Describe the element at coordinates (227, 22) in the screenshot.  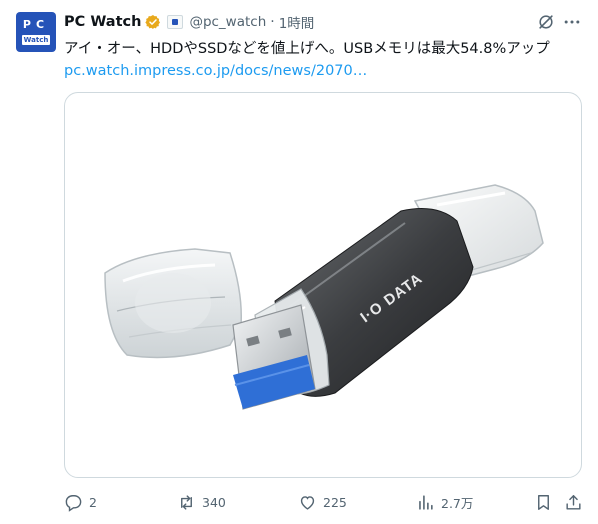
I see `author-handle: @pc_watch` at that location.